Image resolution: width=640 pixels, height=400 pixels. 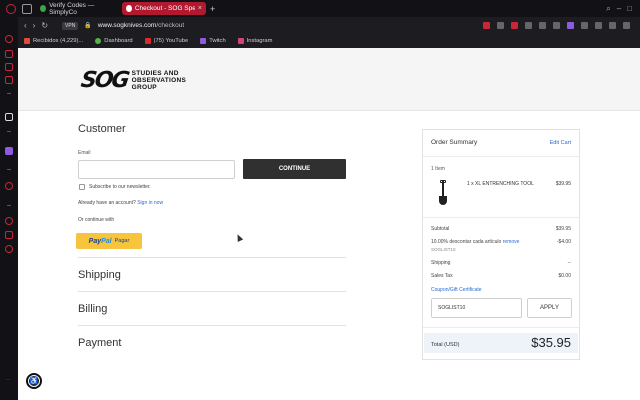 What do you see at coordinates (443, 181) in the screenshot?
I see `shovel-grip` at bounding box center [443, 181].